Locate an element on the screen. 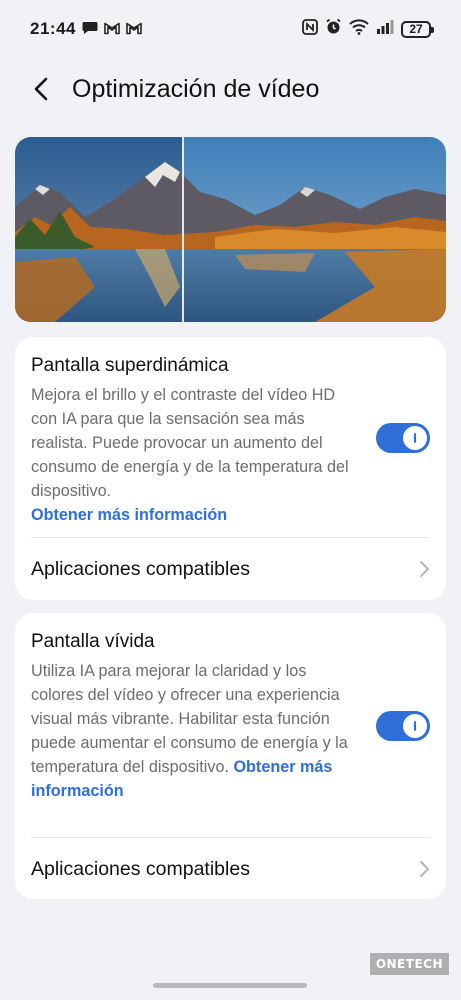 Image resolution: width=461 pixels, height=1000 pixels. back-button is located at coordinates (46, 89).